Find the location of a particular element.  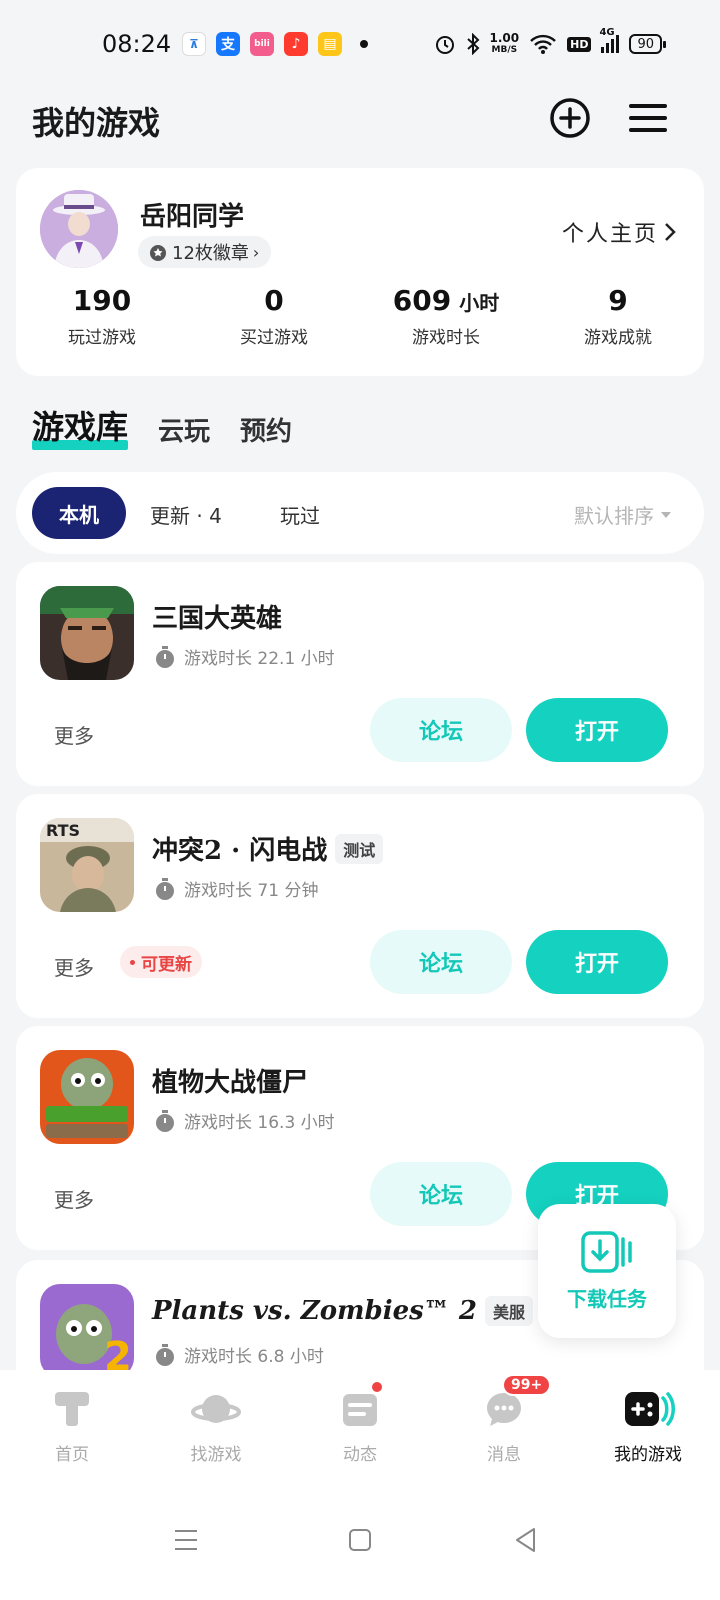

homepage-link: 个人主页 is located at coordinates (619, 232).